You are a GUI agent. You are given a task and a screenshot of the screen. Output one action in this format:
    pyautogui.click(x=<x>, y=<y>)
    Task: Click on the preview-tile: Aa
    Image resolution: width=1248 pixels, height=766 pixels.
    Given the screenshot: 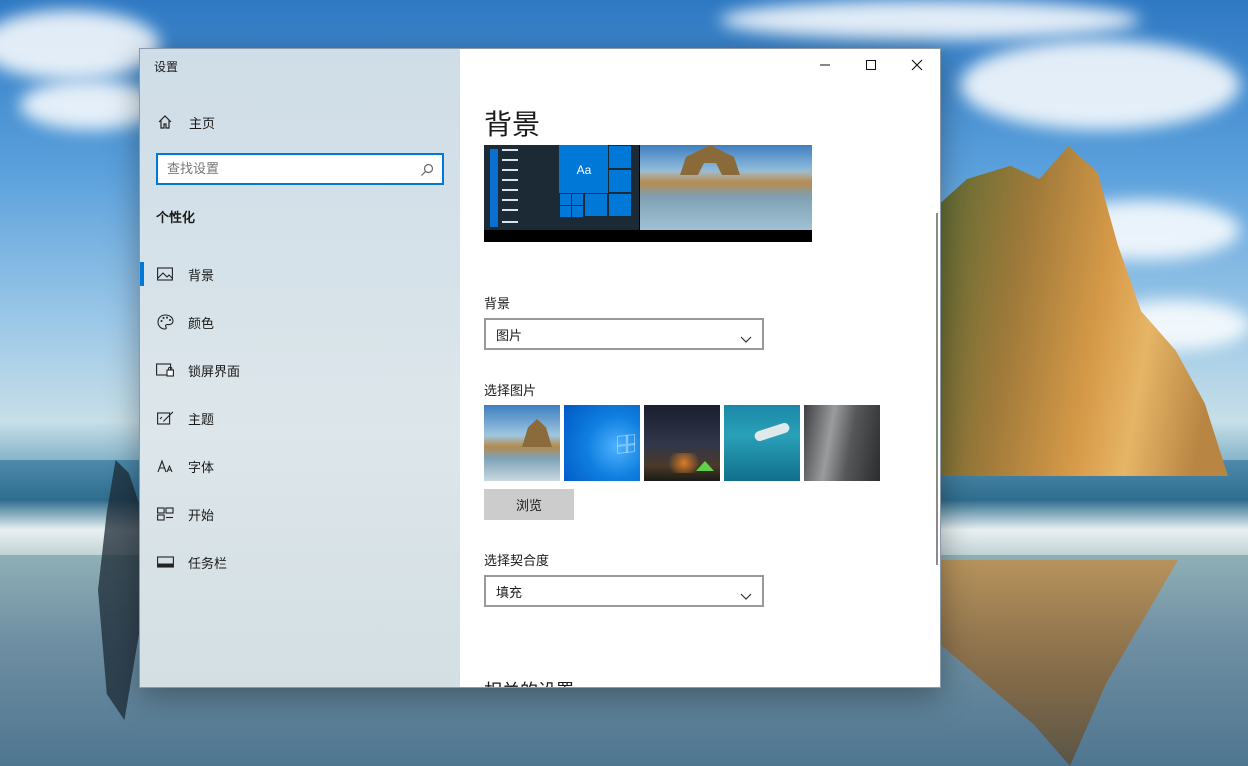 What is the action you would take?
    pyautogui.click(x=584, y=170)
    